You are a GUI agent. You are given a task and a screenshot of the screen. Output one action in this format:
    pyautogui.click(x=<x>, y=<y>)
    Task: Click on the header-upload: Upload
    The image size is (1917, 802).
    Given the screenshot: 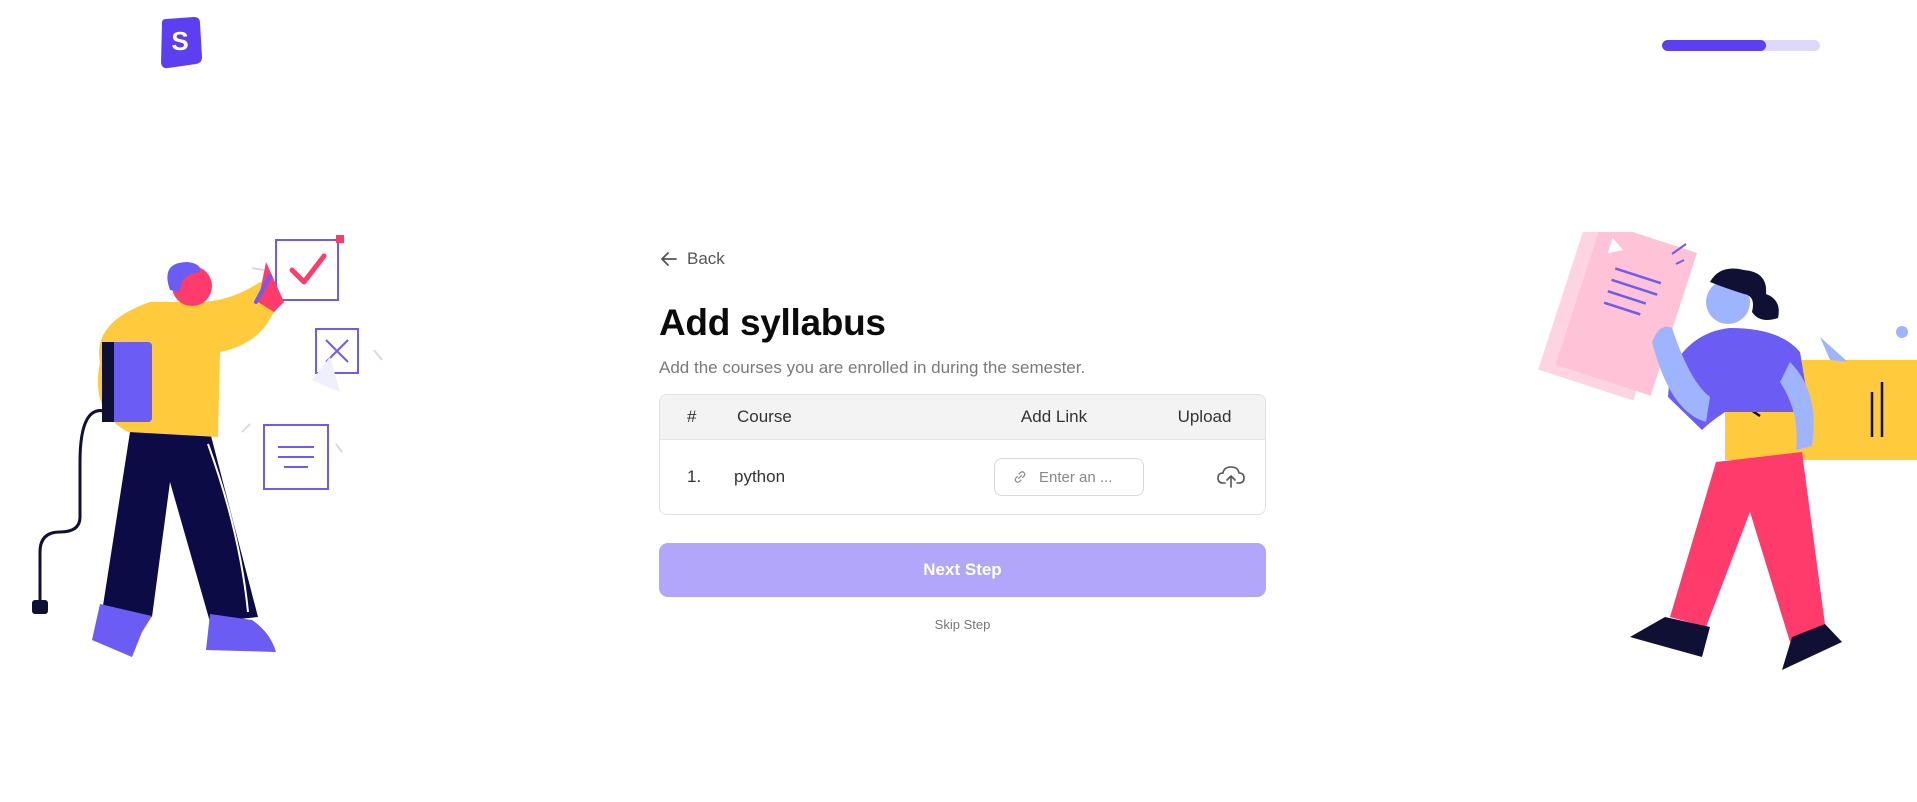 What is the action you would take?
    pyautogui.click(x=1204, y=416)
    